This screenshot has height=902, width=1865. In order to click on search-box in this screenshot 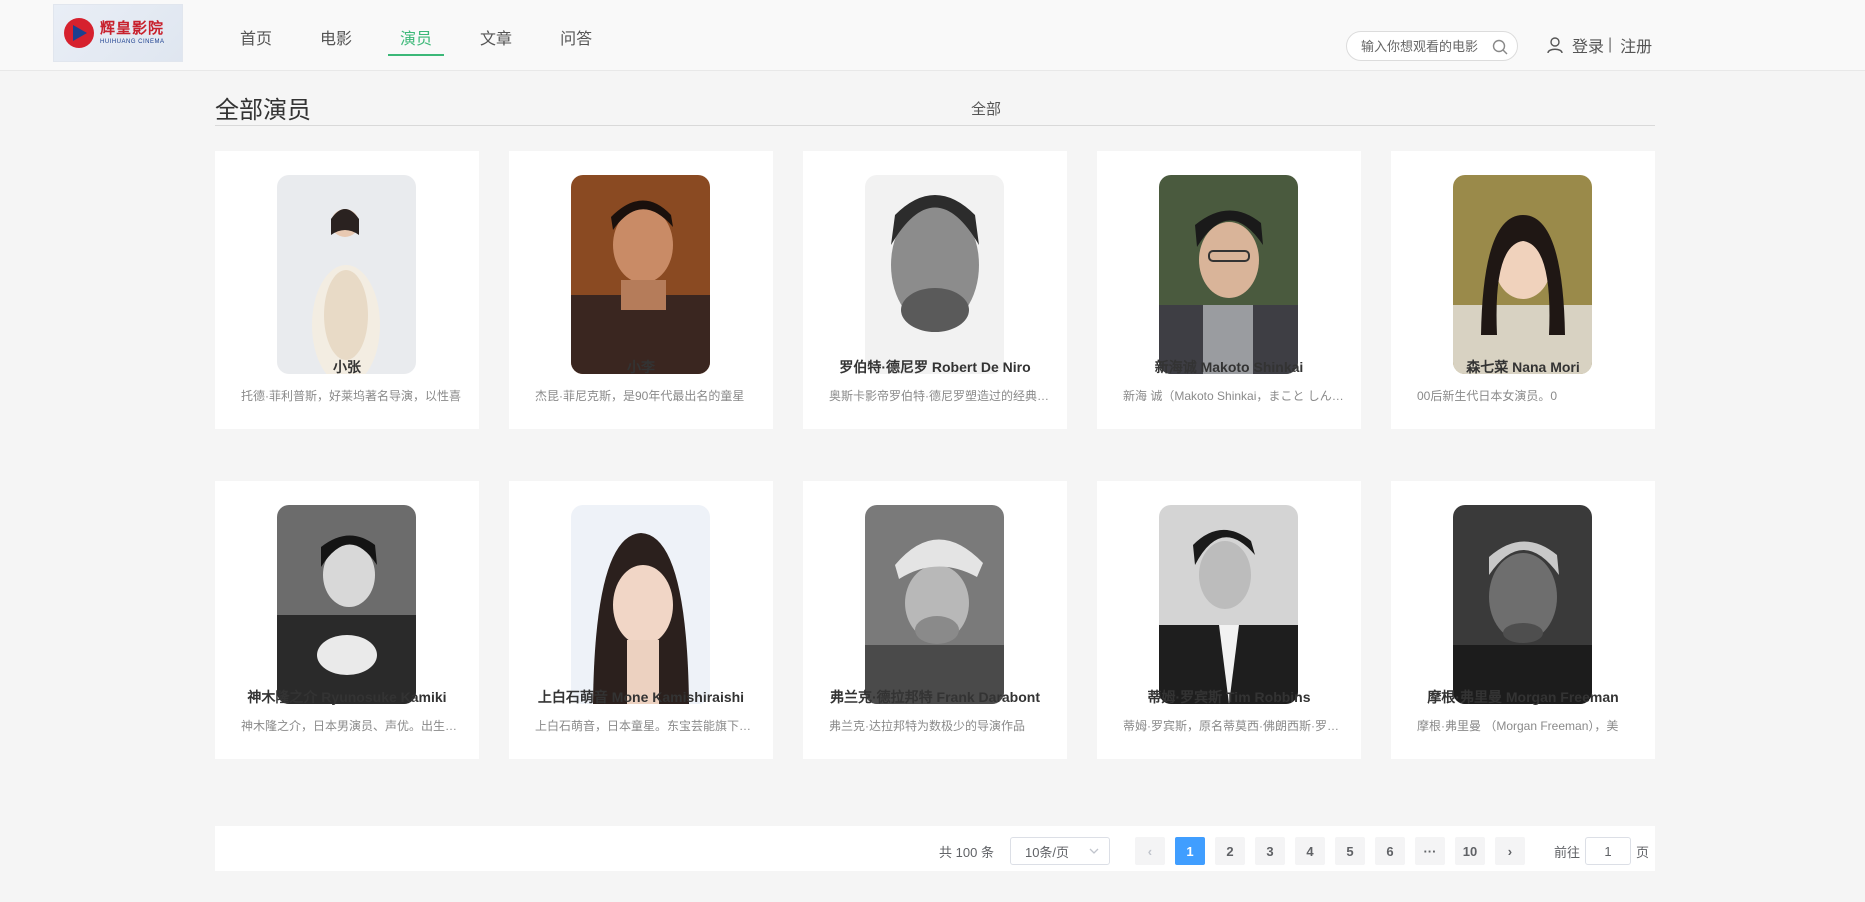, I will do `click(1432, 46)`.